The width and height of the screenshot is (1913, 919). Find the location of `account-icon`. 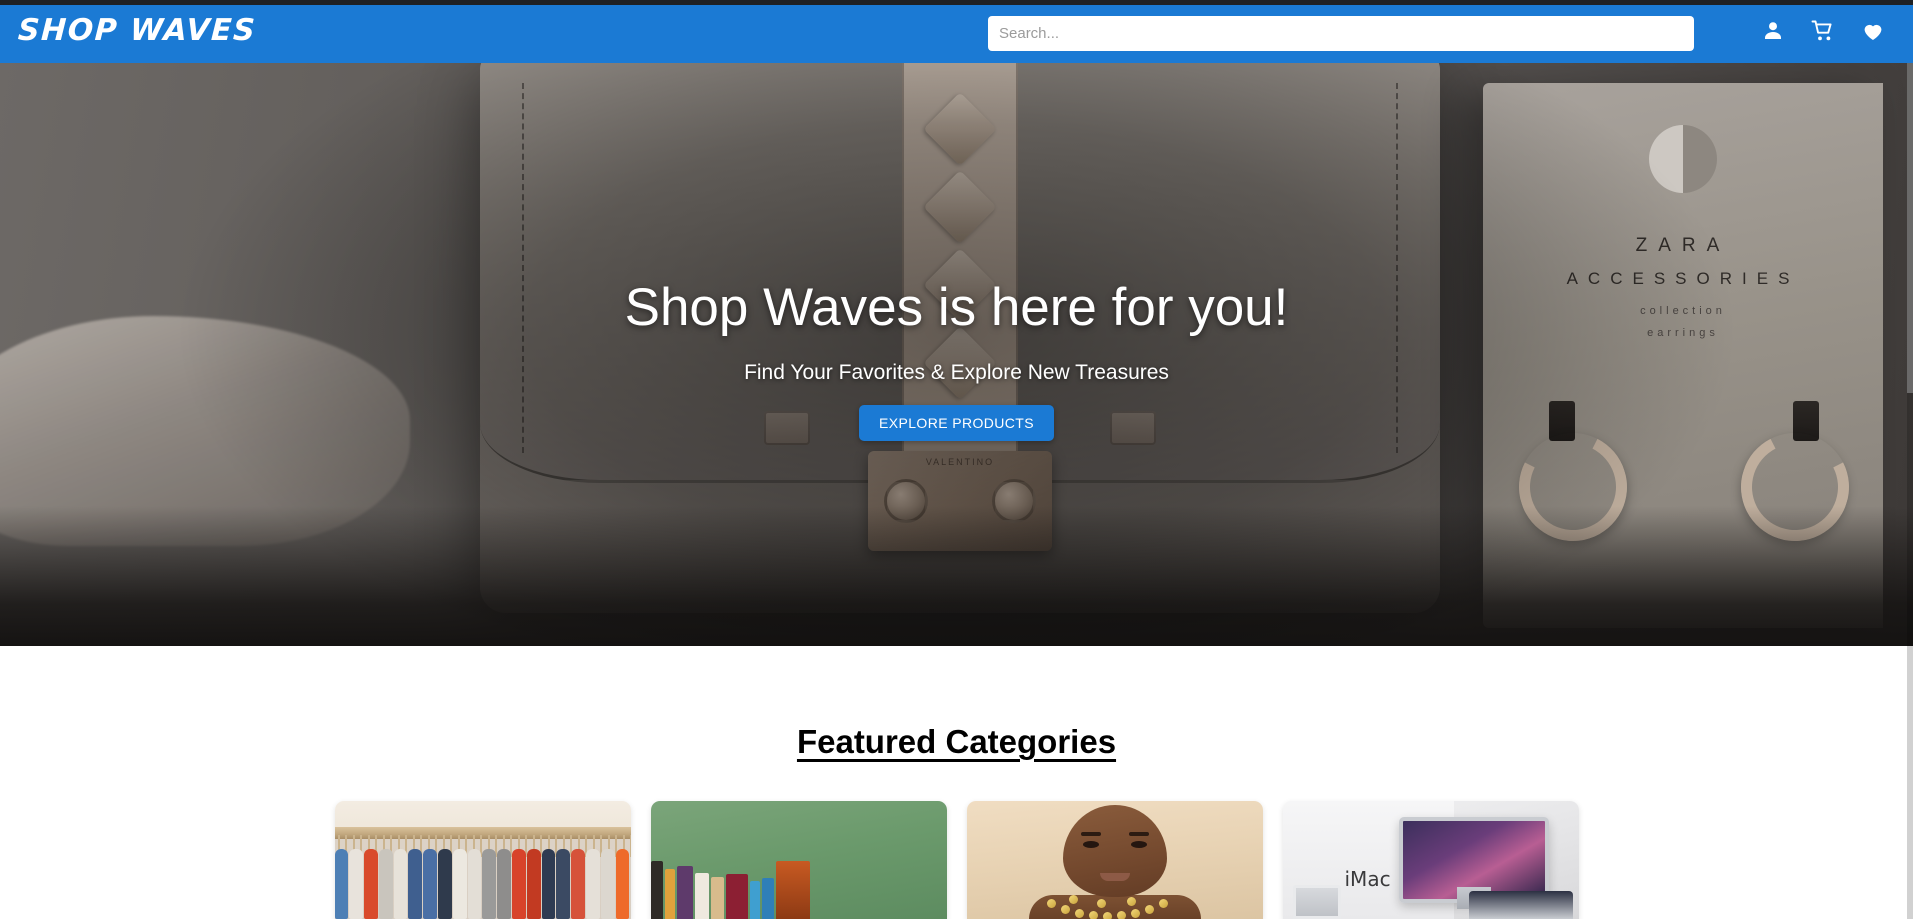

account-icon is located at coordinates (1773, 31).